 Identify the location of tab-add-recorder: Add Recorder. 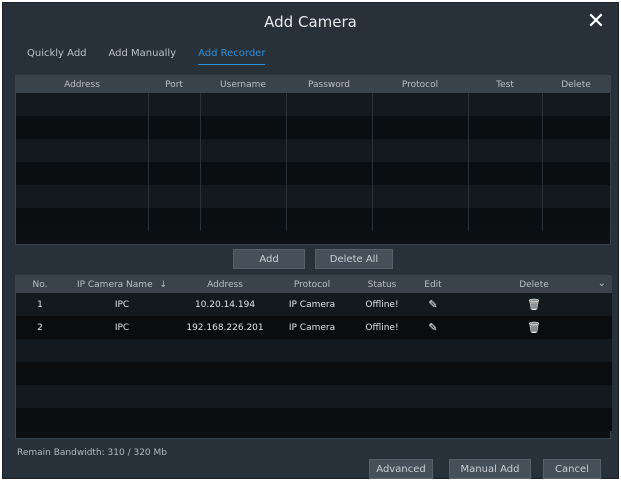
(232, 54).